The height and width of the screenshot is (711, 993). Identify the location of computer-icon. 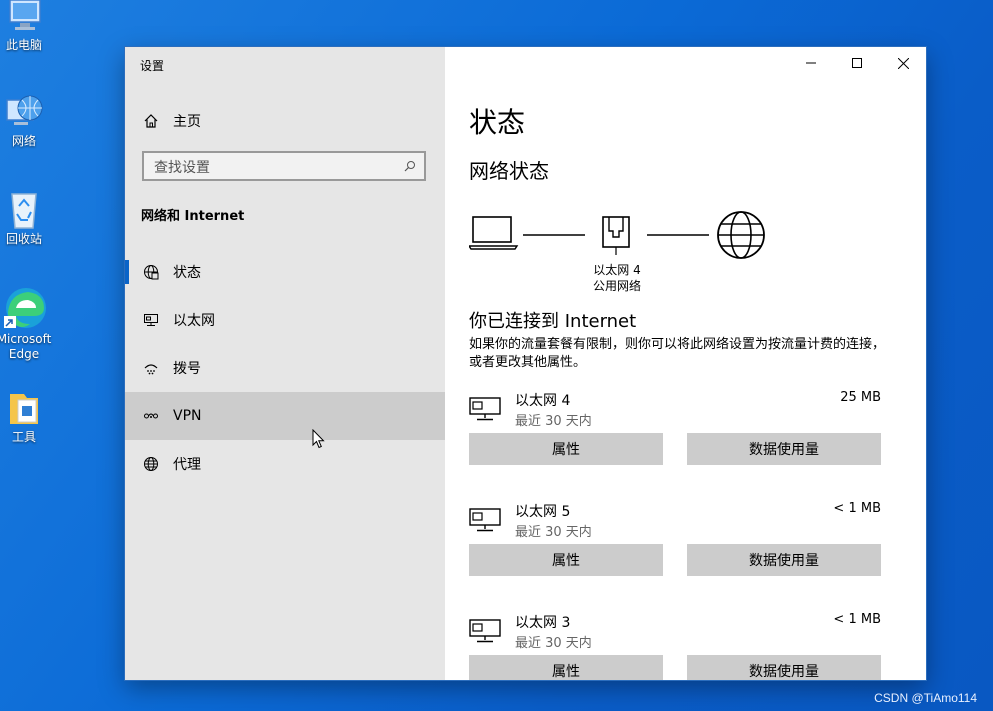
(25, 15).